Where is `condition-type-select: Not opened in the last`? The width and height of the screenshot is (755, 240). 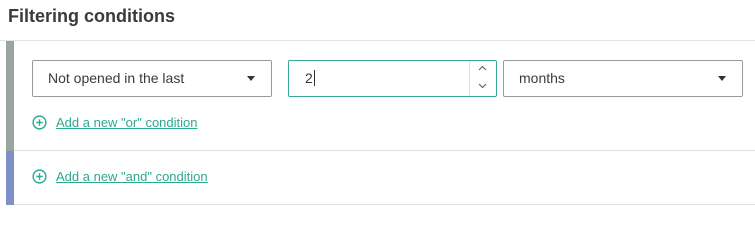 condition-type-select: Not opened in the last is located at coordinates (152, 78).